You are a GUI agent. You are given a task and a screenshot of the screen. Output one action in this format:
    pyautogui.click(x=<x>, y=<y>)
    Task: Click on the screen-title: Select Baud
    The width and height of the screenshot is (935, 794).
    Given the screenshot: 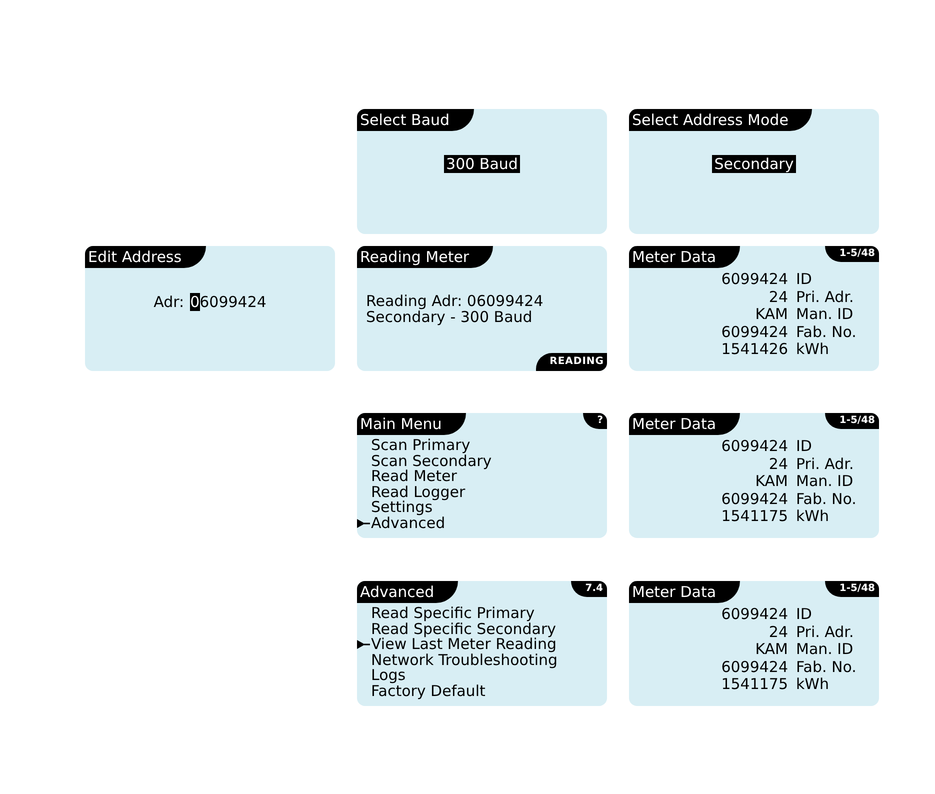 What is the action you would take?
    pyautogui.click(x=415, y=120)
    